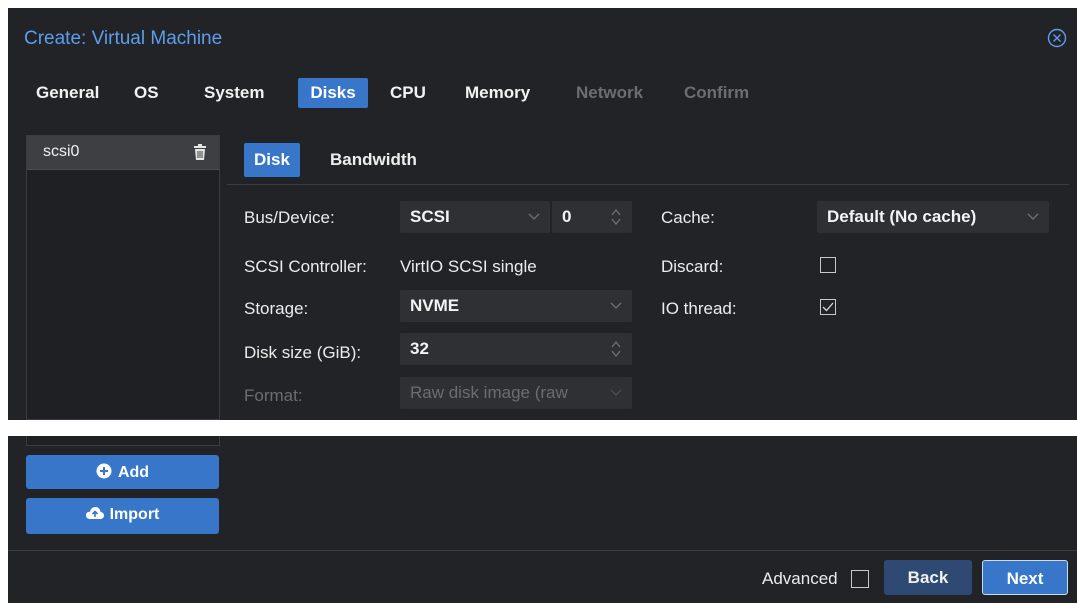 The width and height of the screenshot is (1077, 603). Describe the element at coordinates (373, 160) in the screenshot. I see `subtab-bandwidth: Bandwidth` at that location.